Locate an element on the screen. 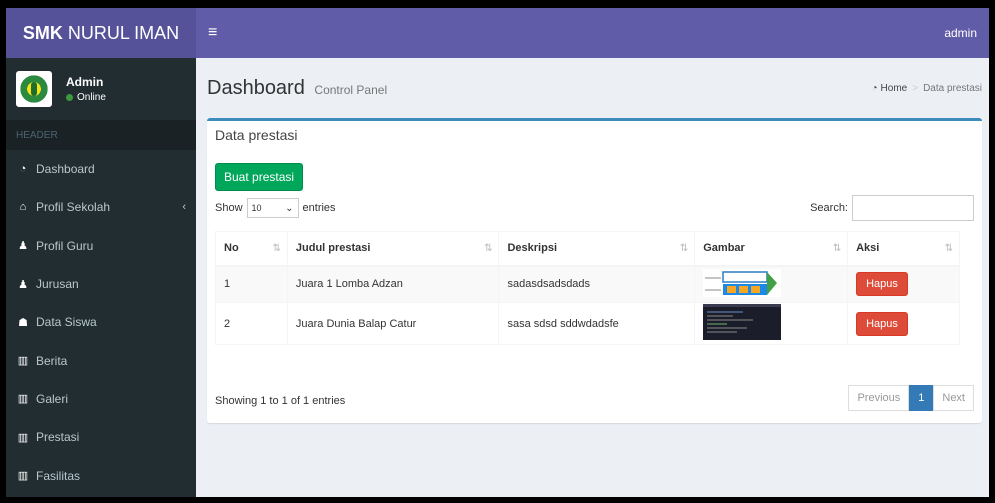 The height and width of the screenshot is (503, 995). top-header: SMK NURUL IMAN ≡ admin is located at coordinates (497, 33).